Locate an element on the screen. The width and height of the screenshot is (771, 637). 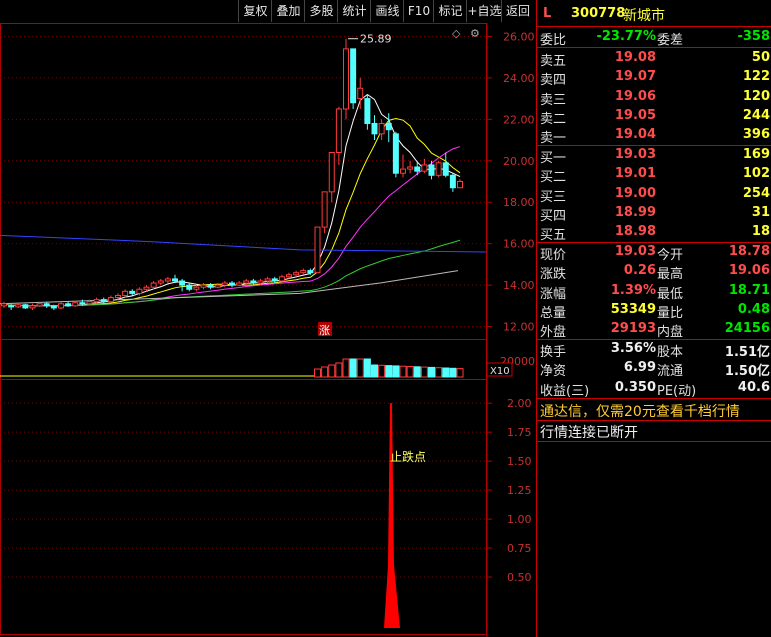
bid-row-2-value2: 102 is located at coordinates (756, 174).